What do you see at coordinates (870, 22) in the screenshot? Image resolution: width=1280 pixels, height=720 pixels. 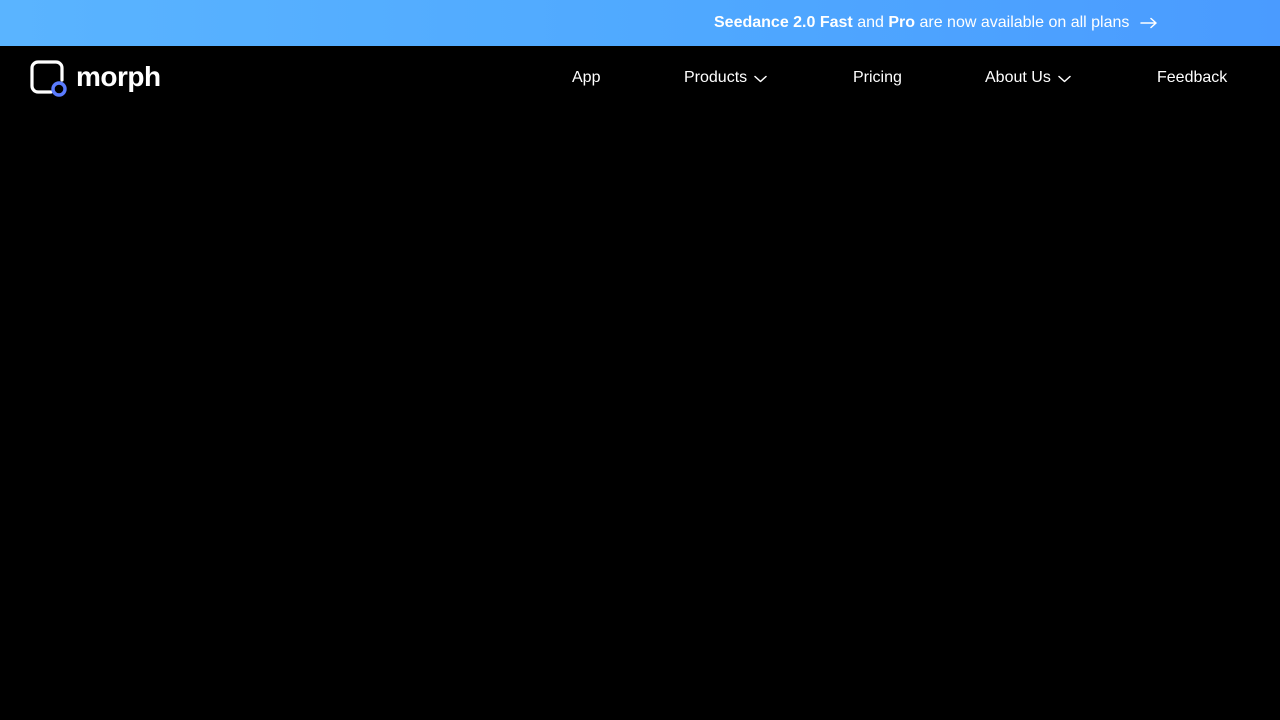 I see `announcement-text-and: and` at bounding box center [870, 22].